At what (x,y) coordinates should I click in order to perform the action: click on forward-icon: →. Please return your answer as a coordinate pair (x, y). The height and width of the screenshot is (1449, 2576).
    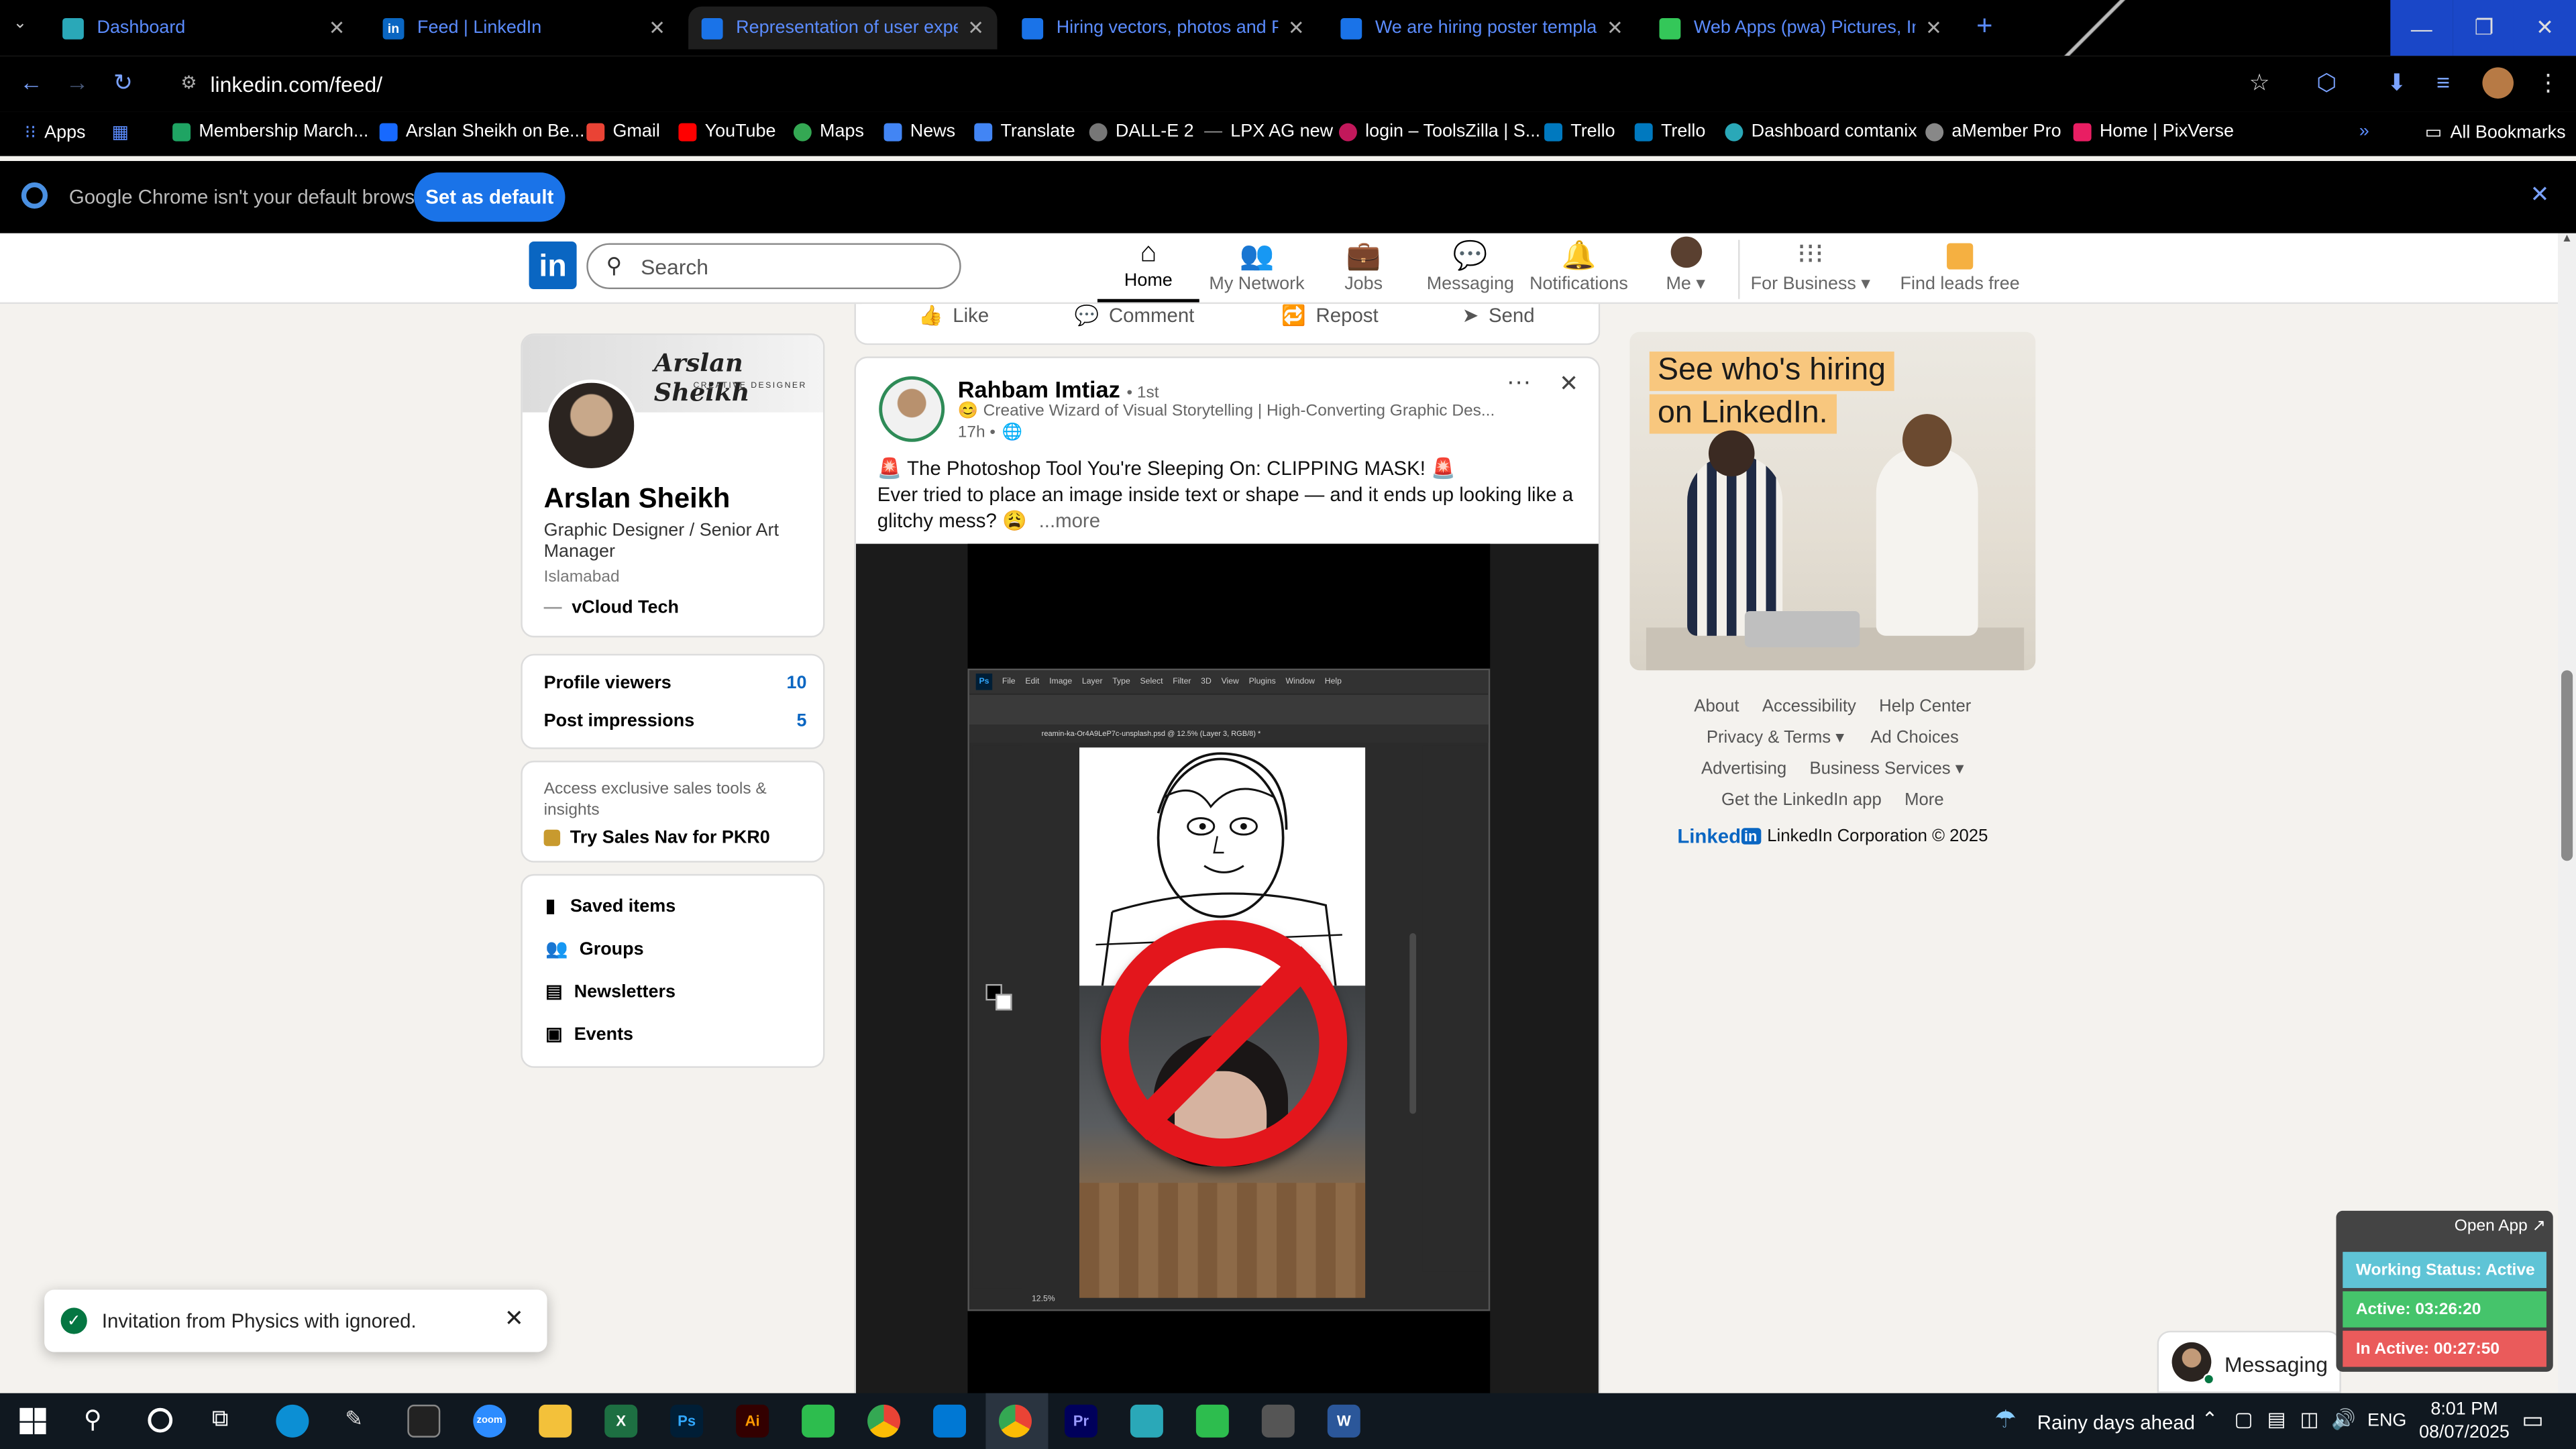
    Looking at the image, I should click on (77, 82).